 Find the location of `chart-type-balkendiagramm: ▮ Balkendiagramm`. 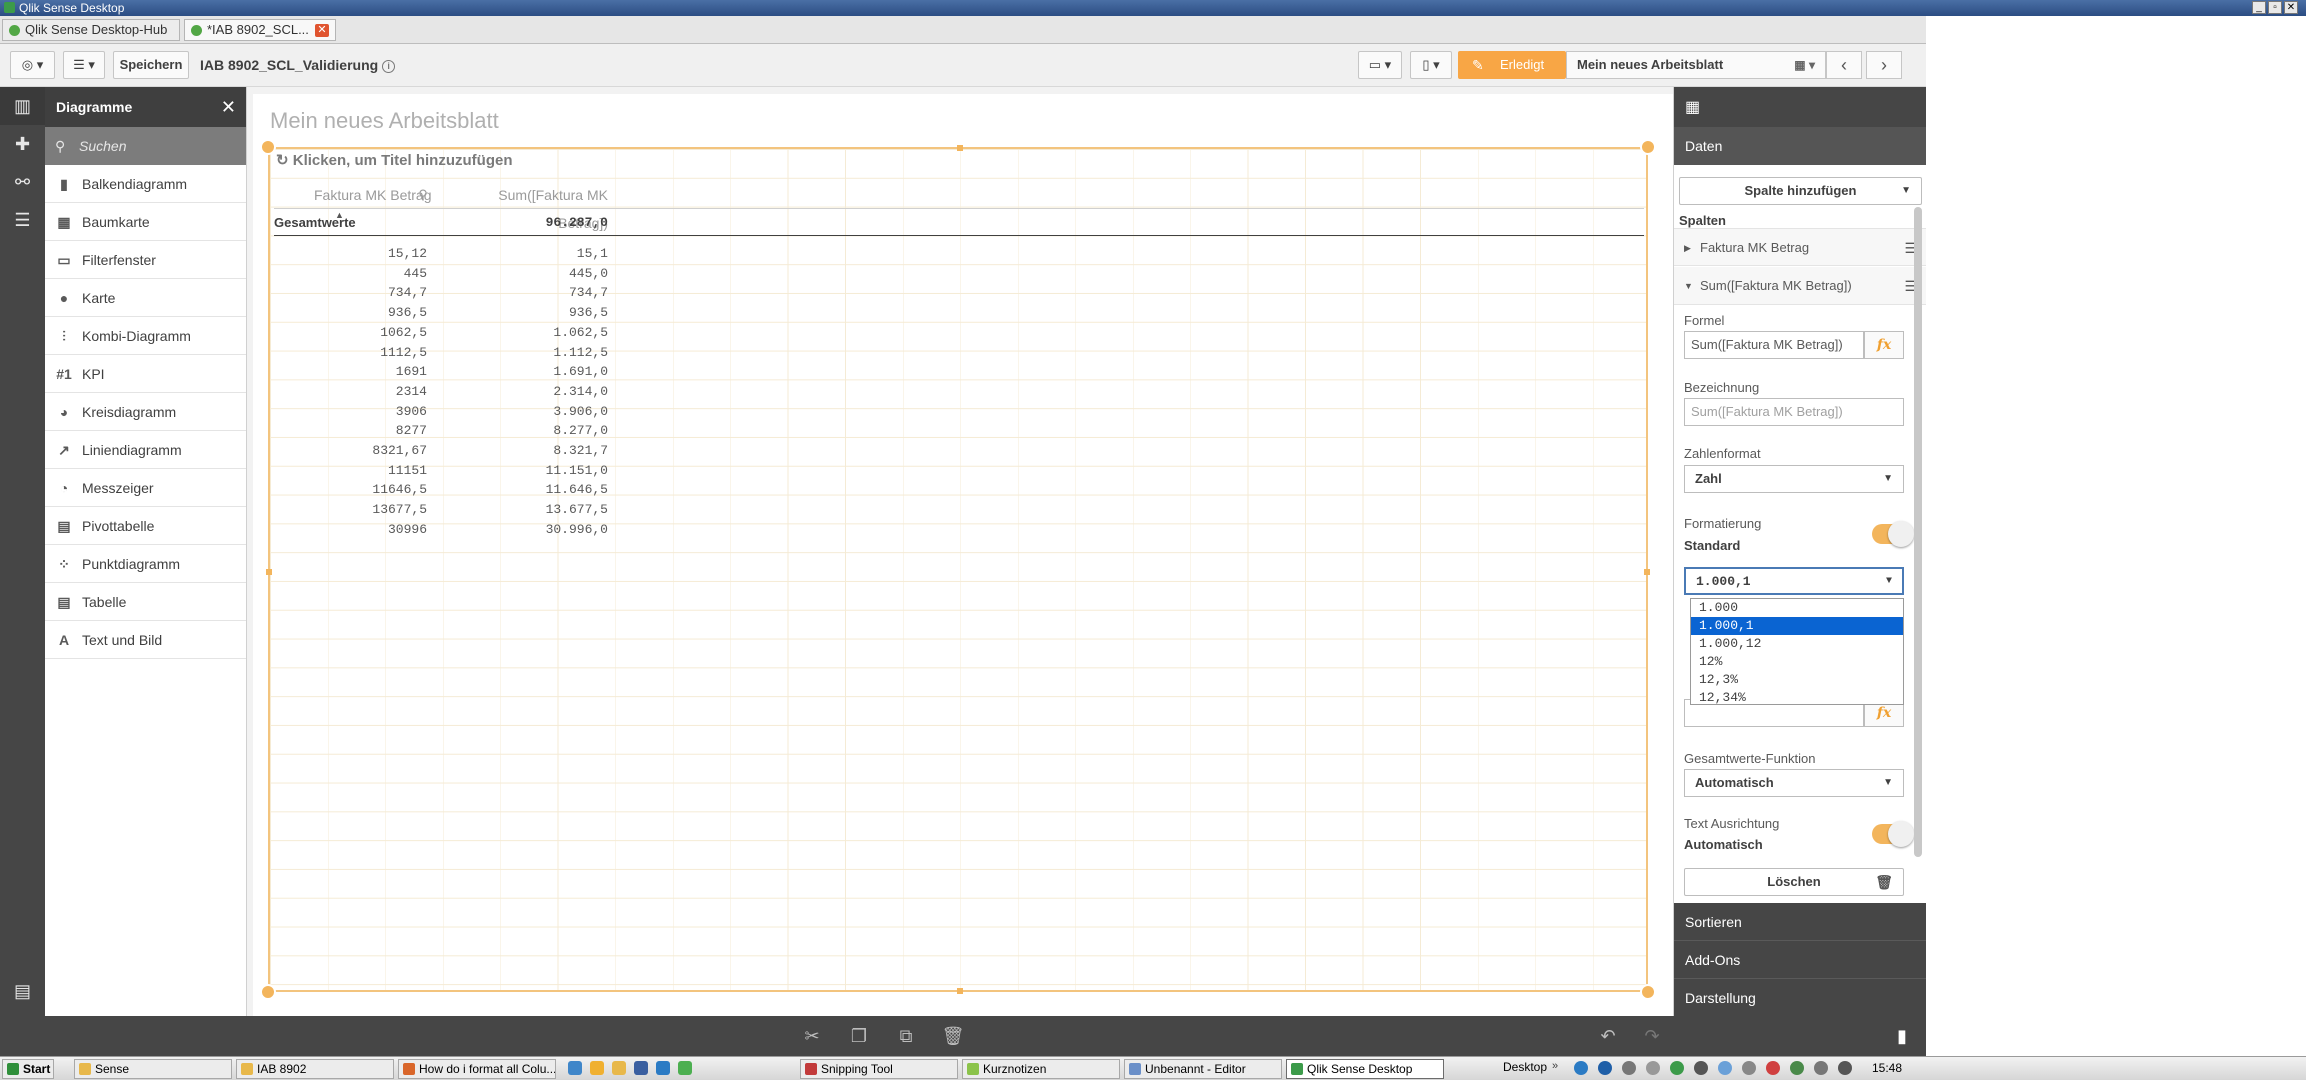

chart-type-balkendiagramm: ▮ Balkendiagramm is located at coordinates (145, 184).